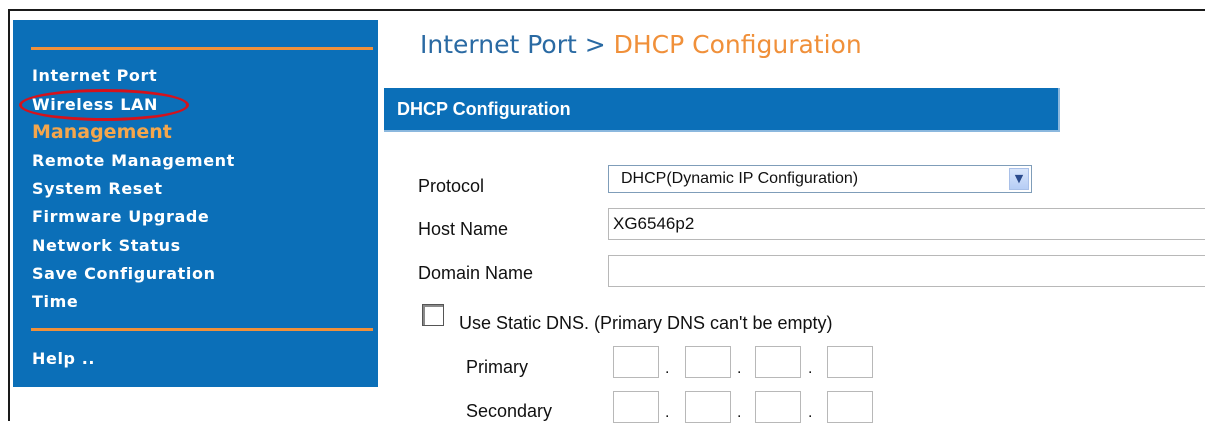  Describe the element at coordinates (484, 109) in the screenshot. I see `section-title: DHCP Configuration` at that location.